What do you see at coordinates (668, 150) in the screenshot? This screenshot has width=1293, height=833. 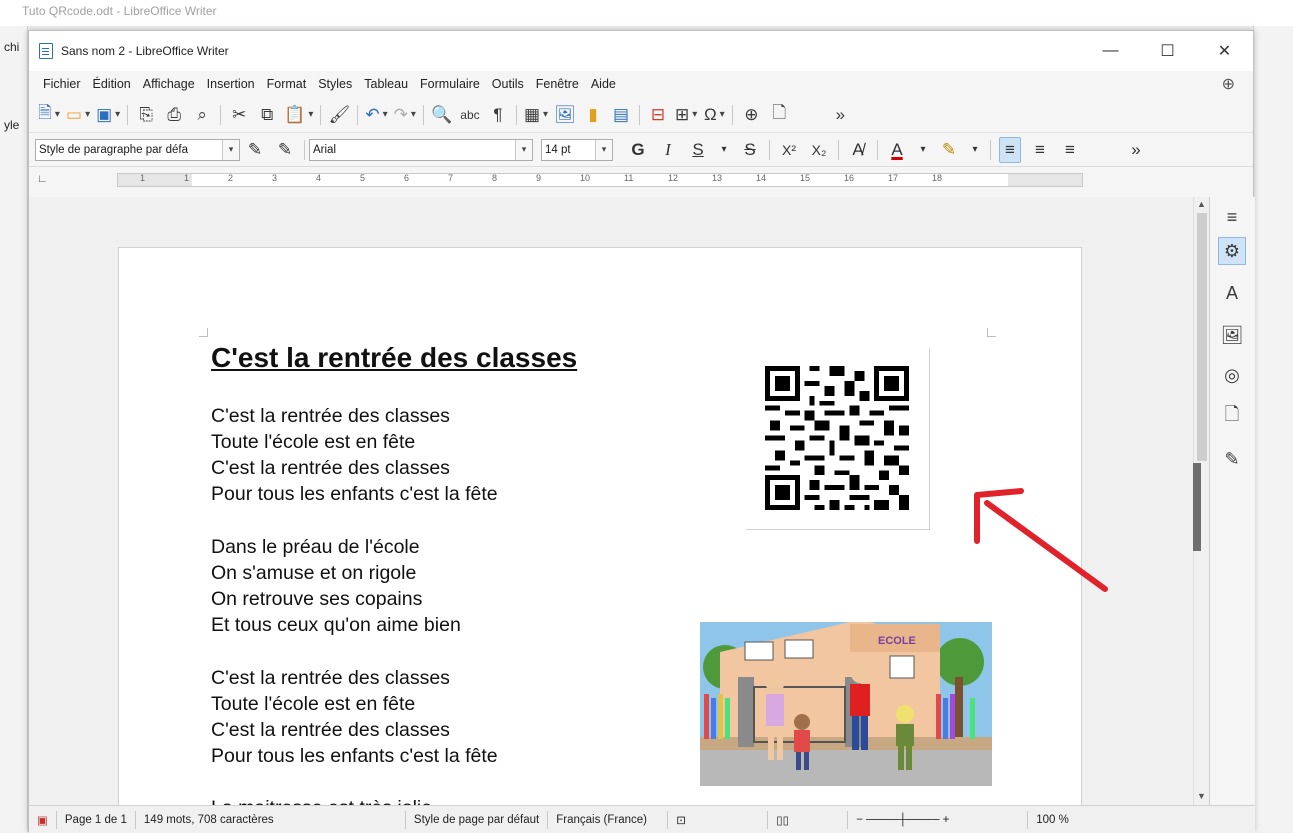 I see `italic-button: I` at bounding box center [668, 150].